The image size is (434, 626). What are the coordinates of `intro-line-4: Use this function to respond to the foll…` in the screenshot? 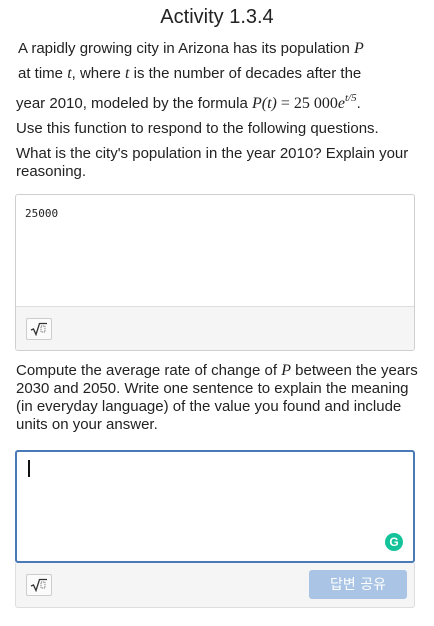 It's located at (197, 128).